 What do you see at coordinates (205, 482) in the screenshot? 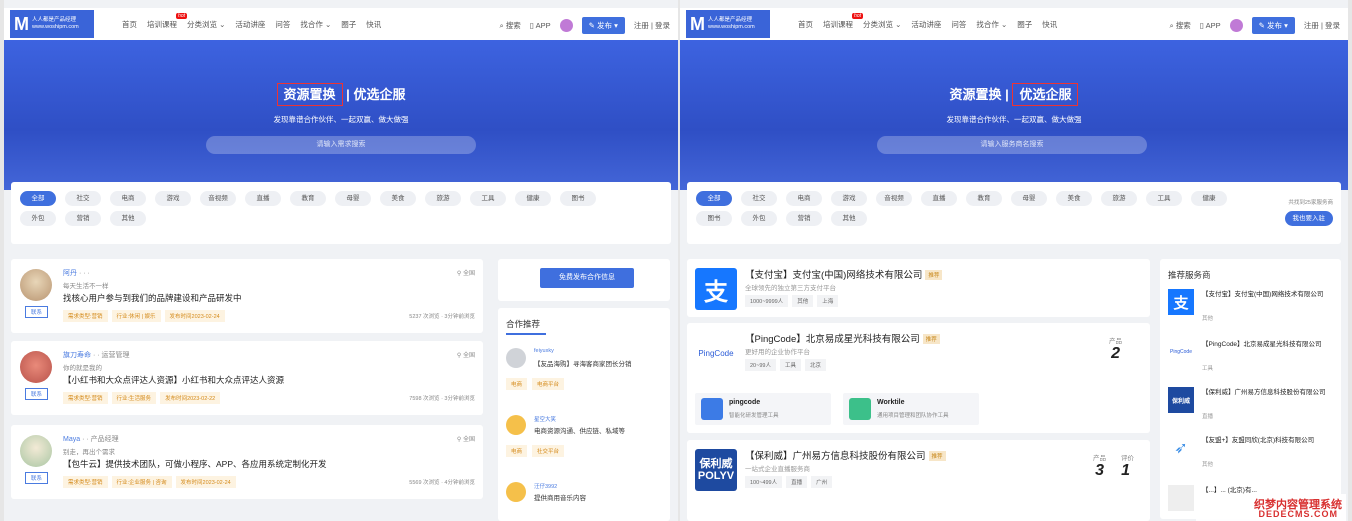
I see `tag: 发布时间2023-02-24` at bounding box center [205, 482].